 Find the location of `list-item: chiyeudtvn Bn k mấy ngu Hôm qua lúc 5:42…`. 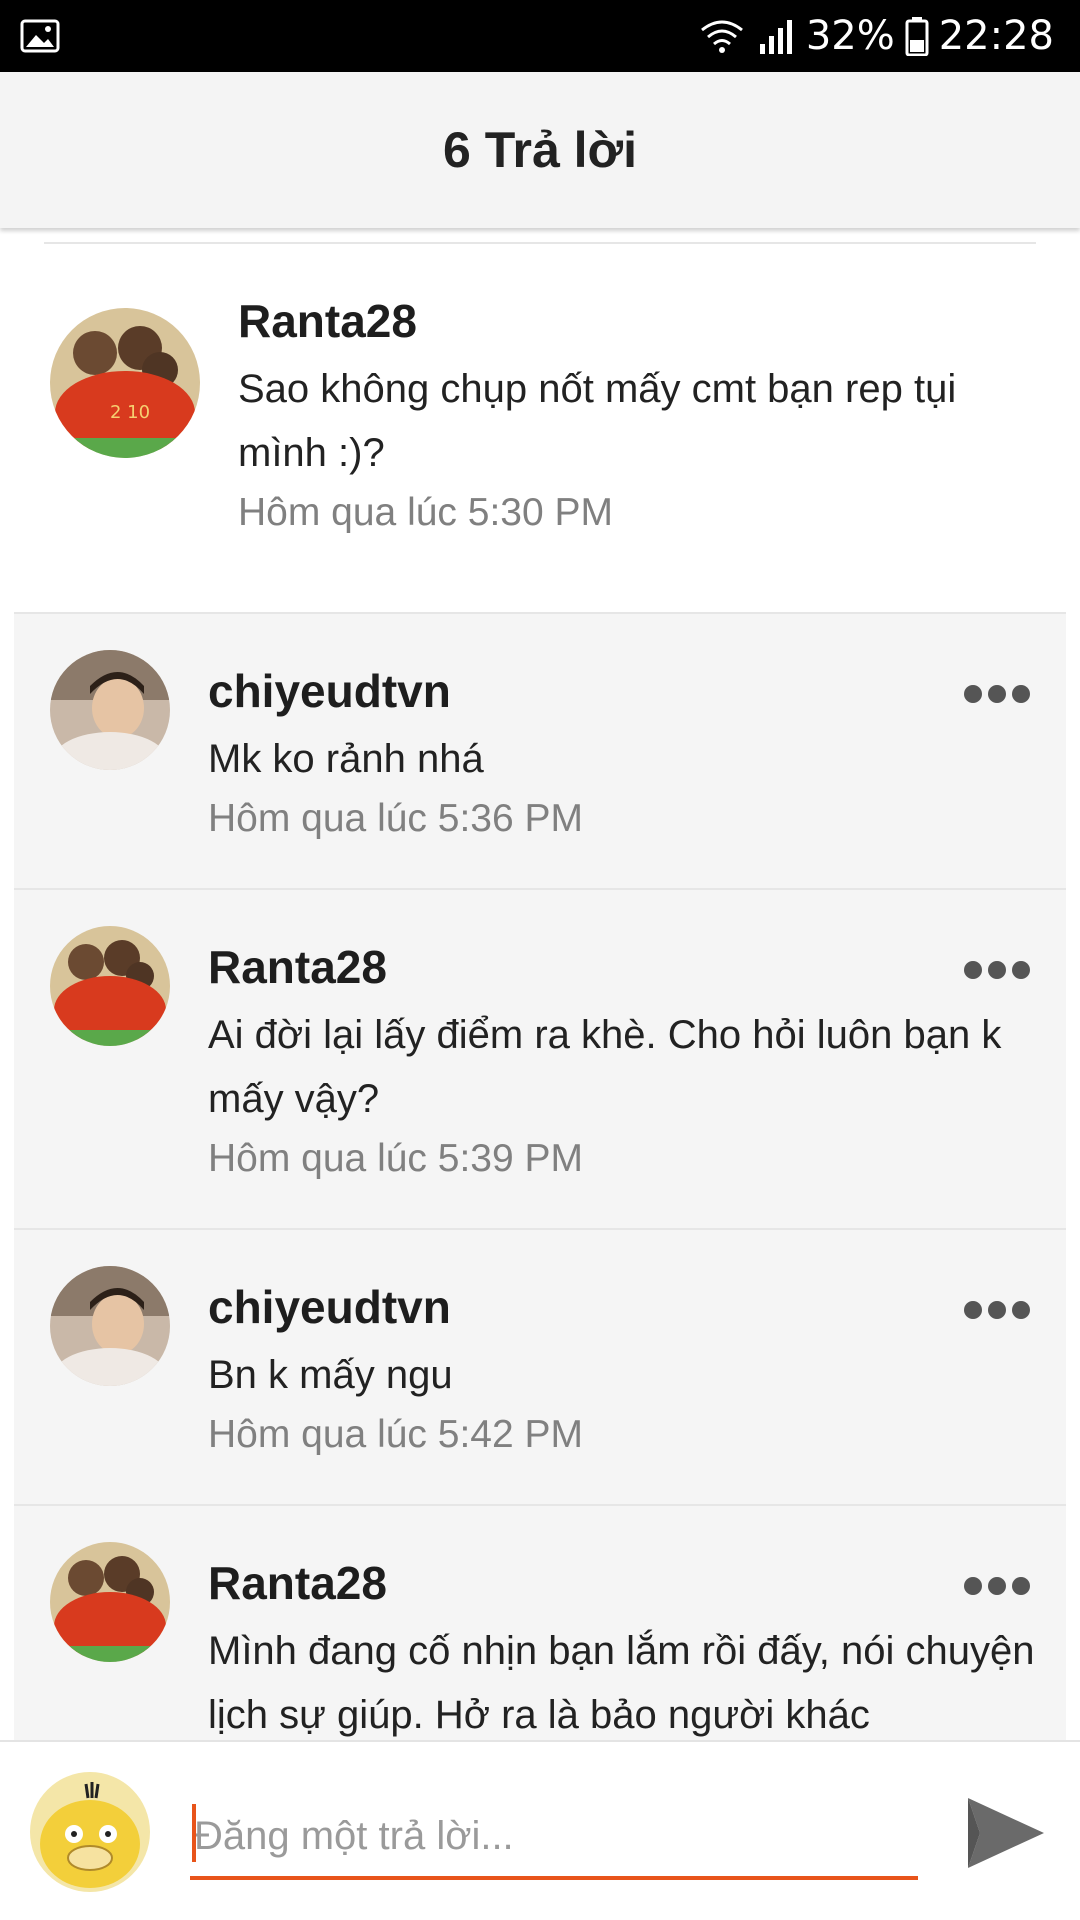

list-item: chiyeudtvn Bn k mấy ngu Hôm qua lúc 5:42… is located at coordinates (540, 1366).